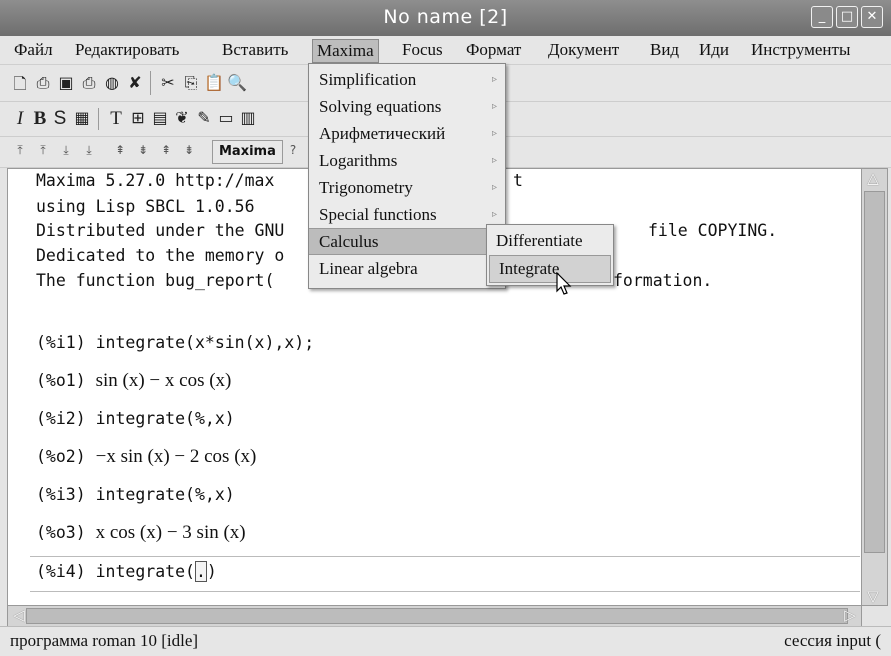  I want to click on close-button: ✕, so click(872, 17).